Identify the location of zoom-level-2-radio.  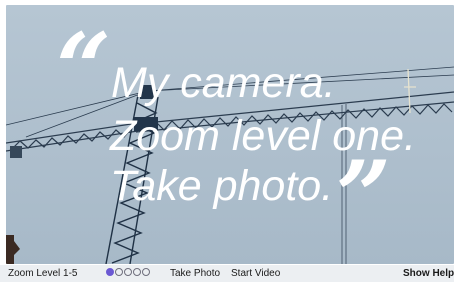
(119, 272).